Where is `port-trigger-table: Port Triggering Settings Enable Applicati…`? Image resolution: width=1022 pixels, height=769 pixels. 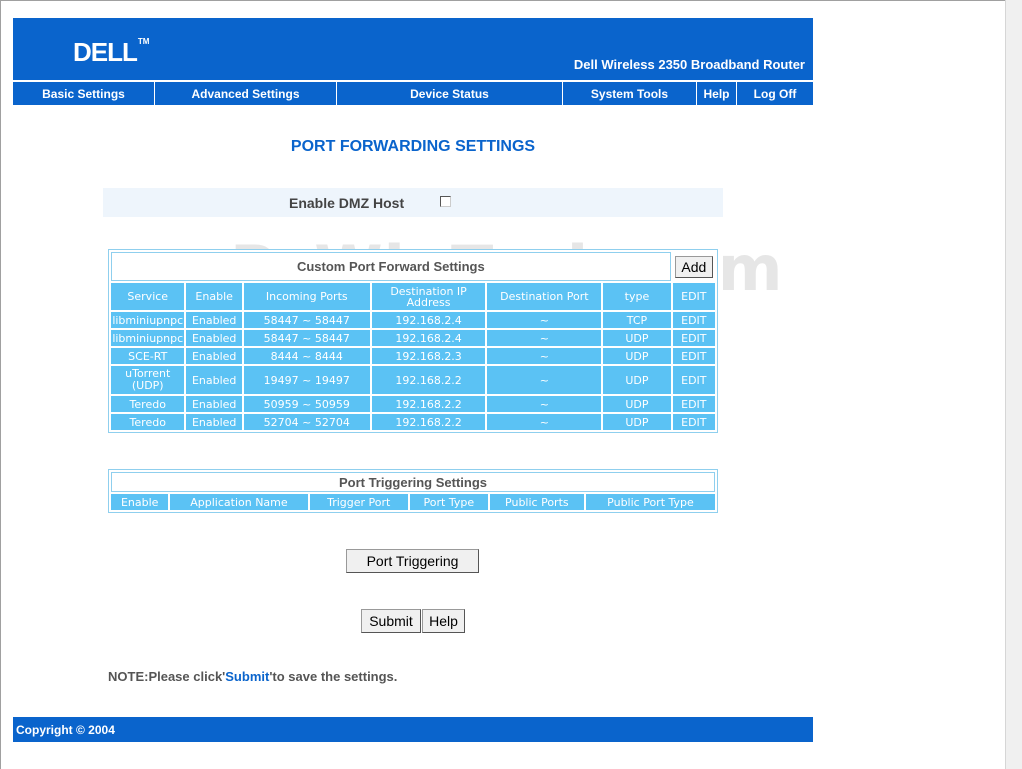
port-trigger-table: Port Triggering Settings Enable Applicati… is located at coordinates (413, 491).